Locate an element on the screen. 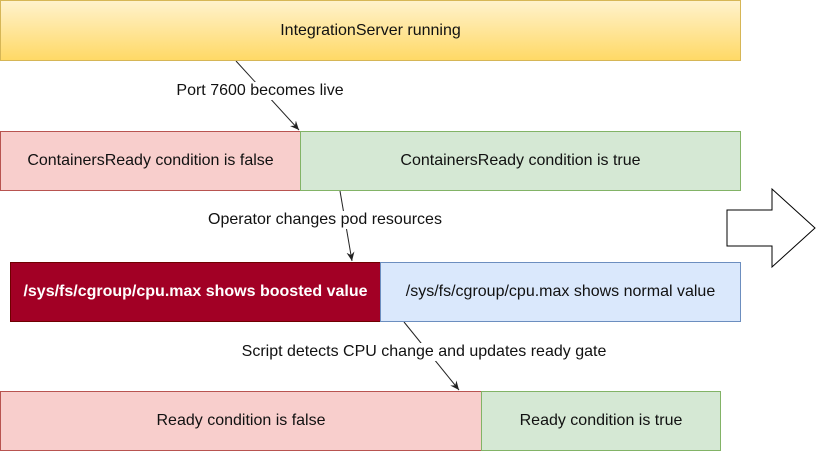  ready-true-box: Ready condition is true is located at coordinates (601, 421).